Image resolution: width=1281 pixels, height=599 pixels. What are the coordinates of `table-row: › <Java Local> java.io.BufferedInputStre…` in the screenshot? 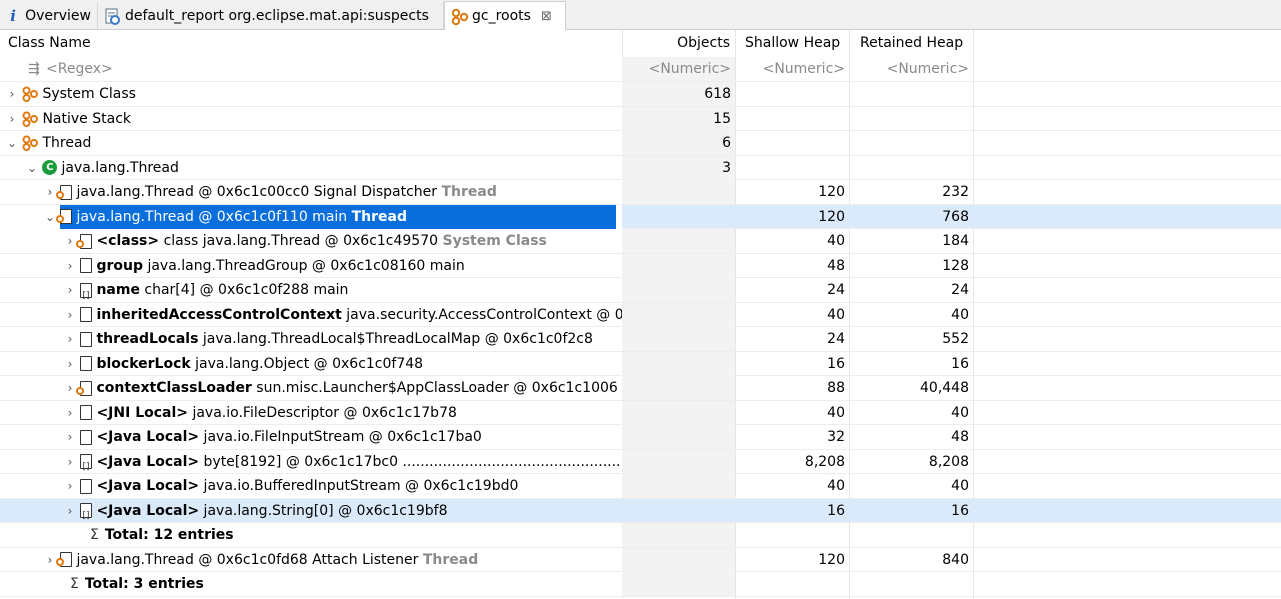 It's located at (640, 486).